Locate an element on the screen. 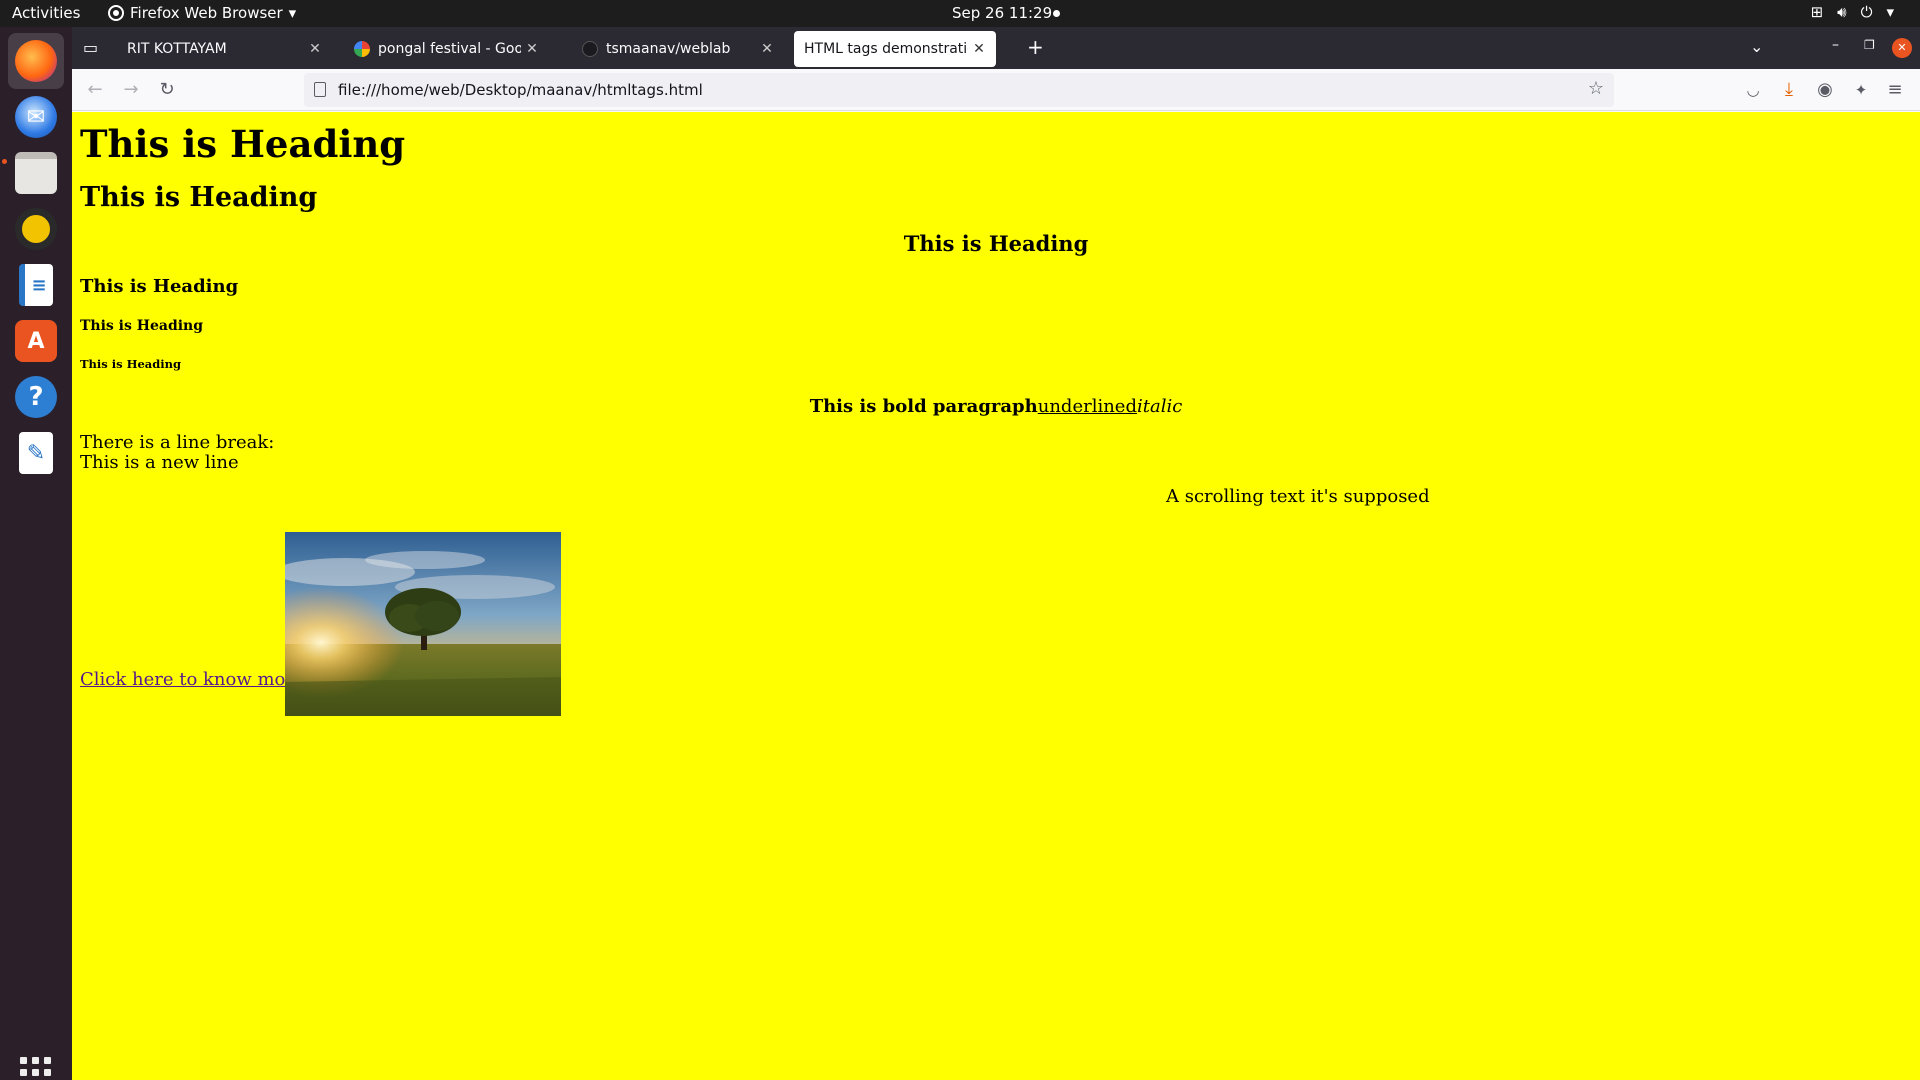 The image size is (1920, 1080). help-icon: ? is located at coordinates (36, 397).